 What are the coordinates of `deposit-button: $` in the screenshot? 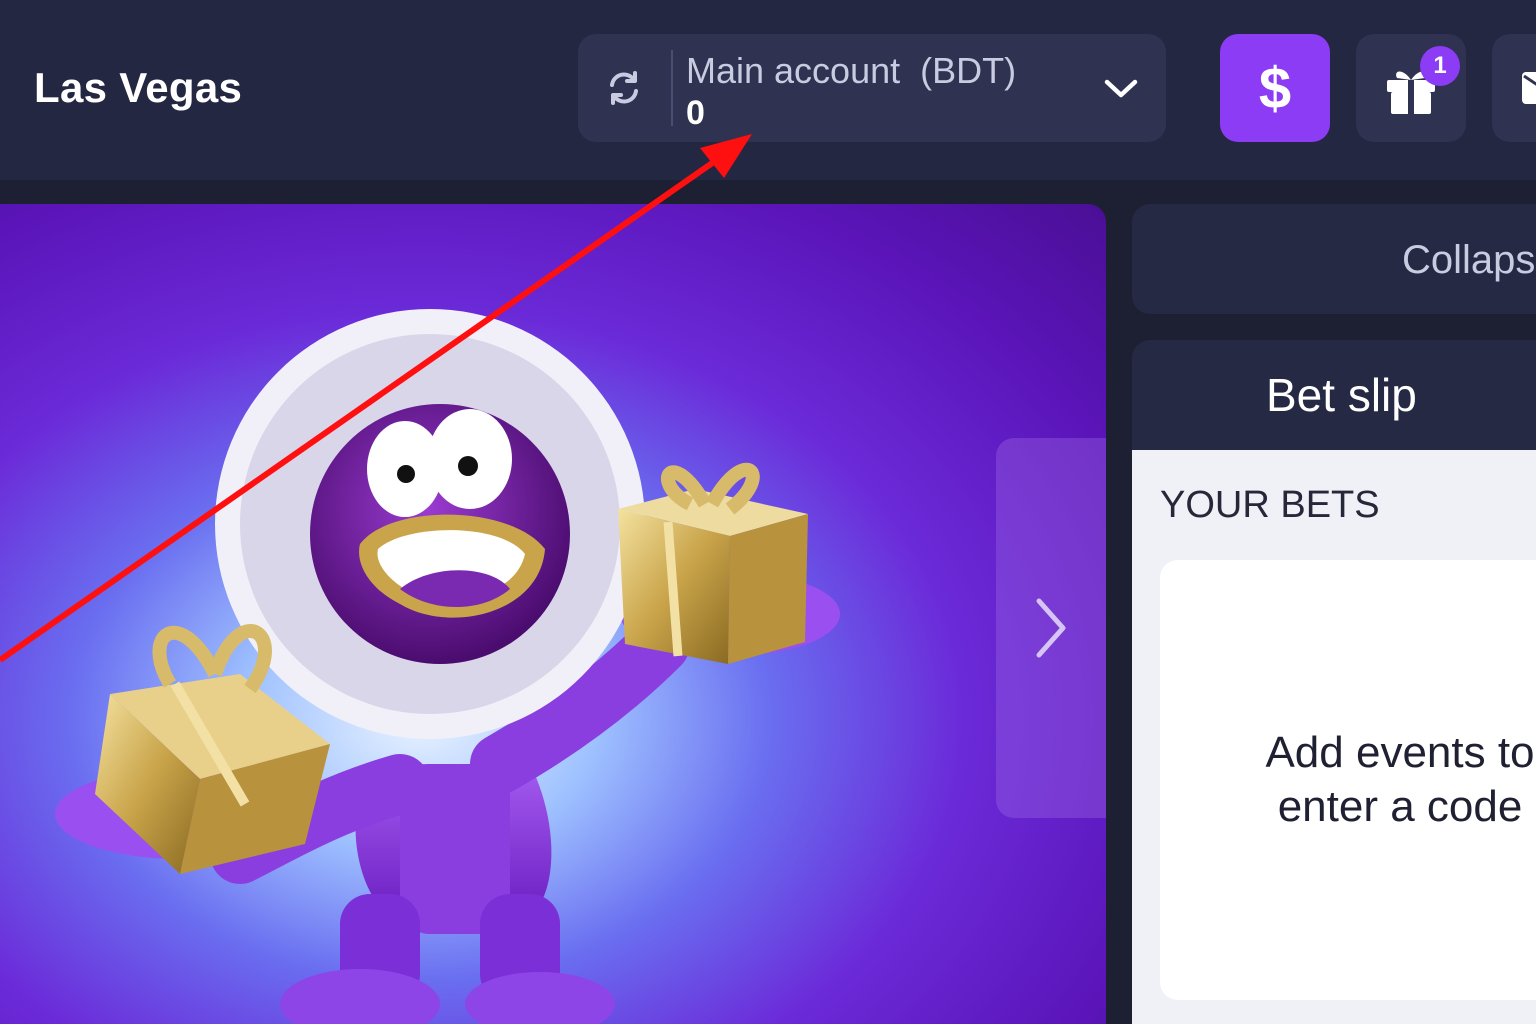 It's located at (1275, 88).